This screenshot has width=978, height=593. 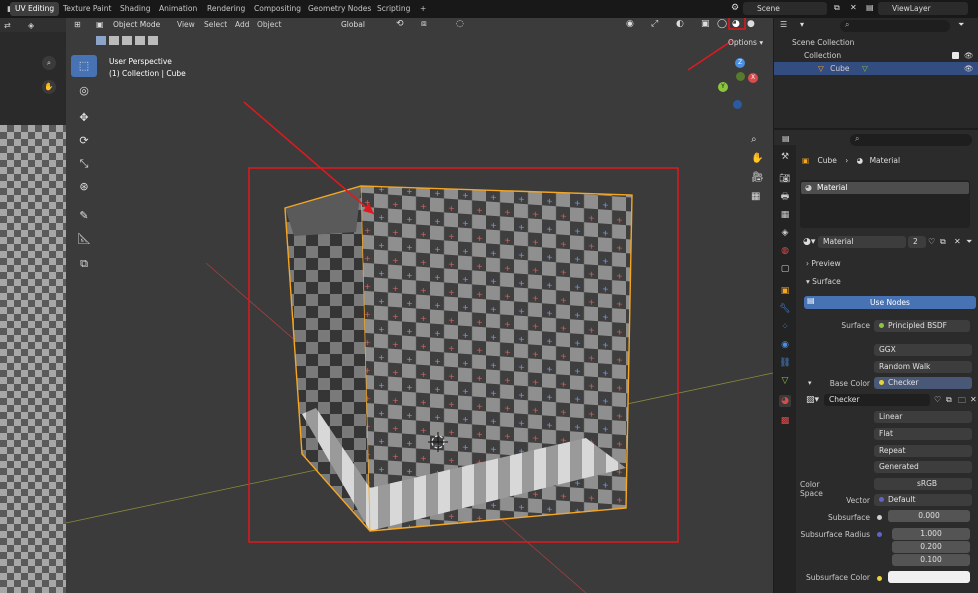 What do you see at coordinates (242, 24) in the screenshot?
I see `menu-add: Add` at bounding box center [242, 24].